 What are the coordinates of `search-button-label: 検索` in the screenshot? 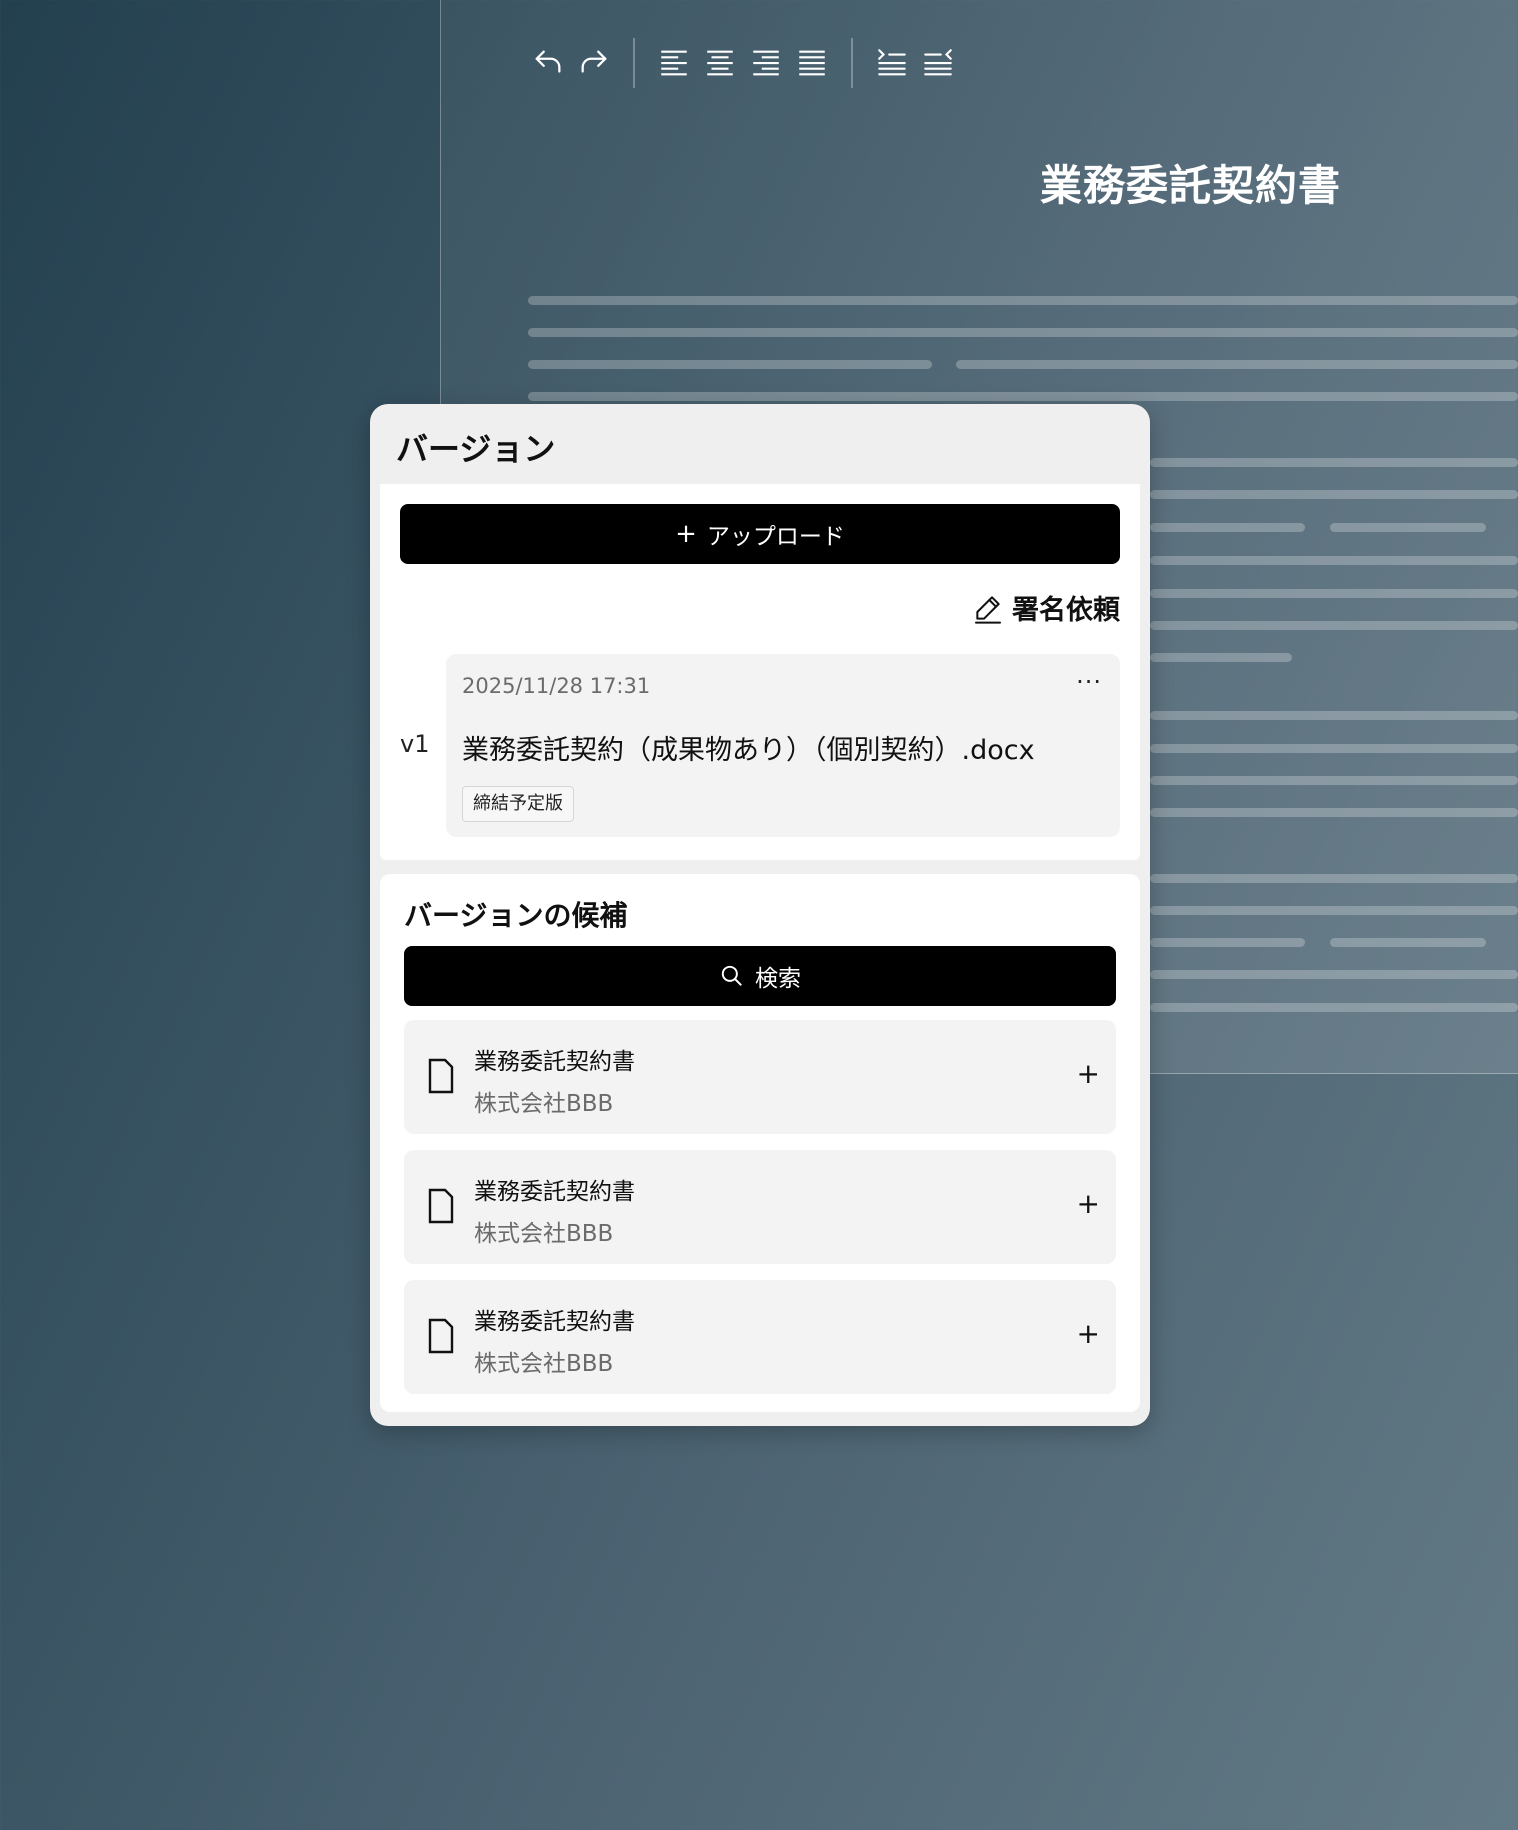 It's located at (778, 979).